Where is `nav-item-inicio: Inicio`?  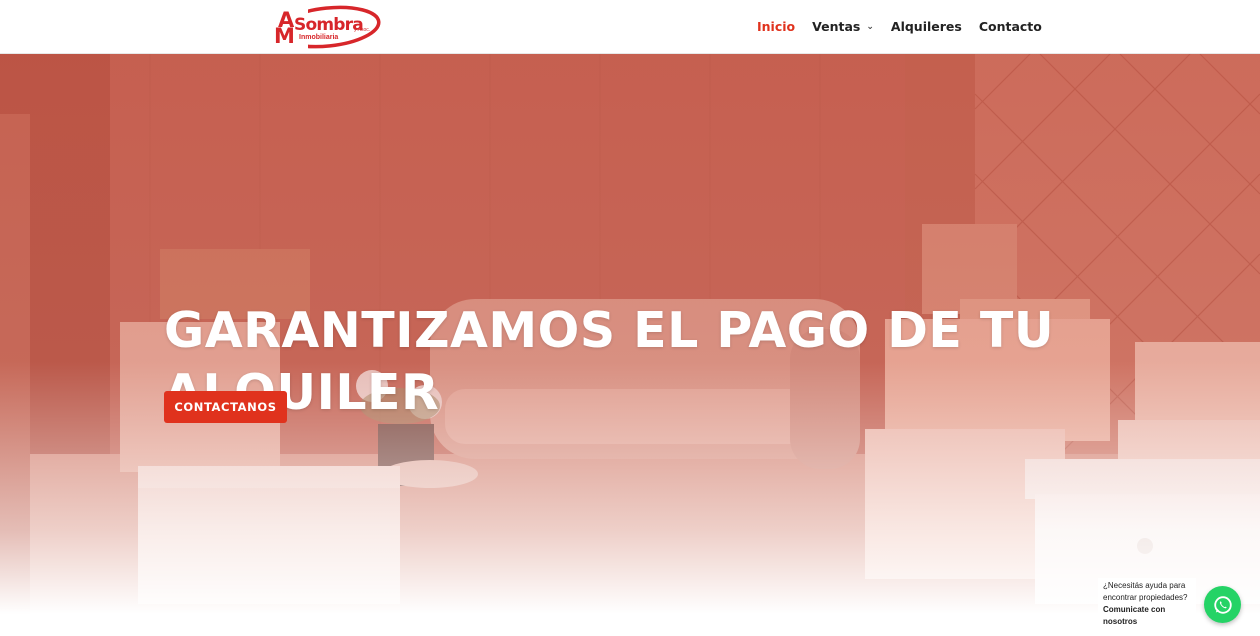
nav-item-inicio: Inicio is located at coordinates (776, 27).